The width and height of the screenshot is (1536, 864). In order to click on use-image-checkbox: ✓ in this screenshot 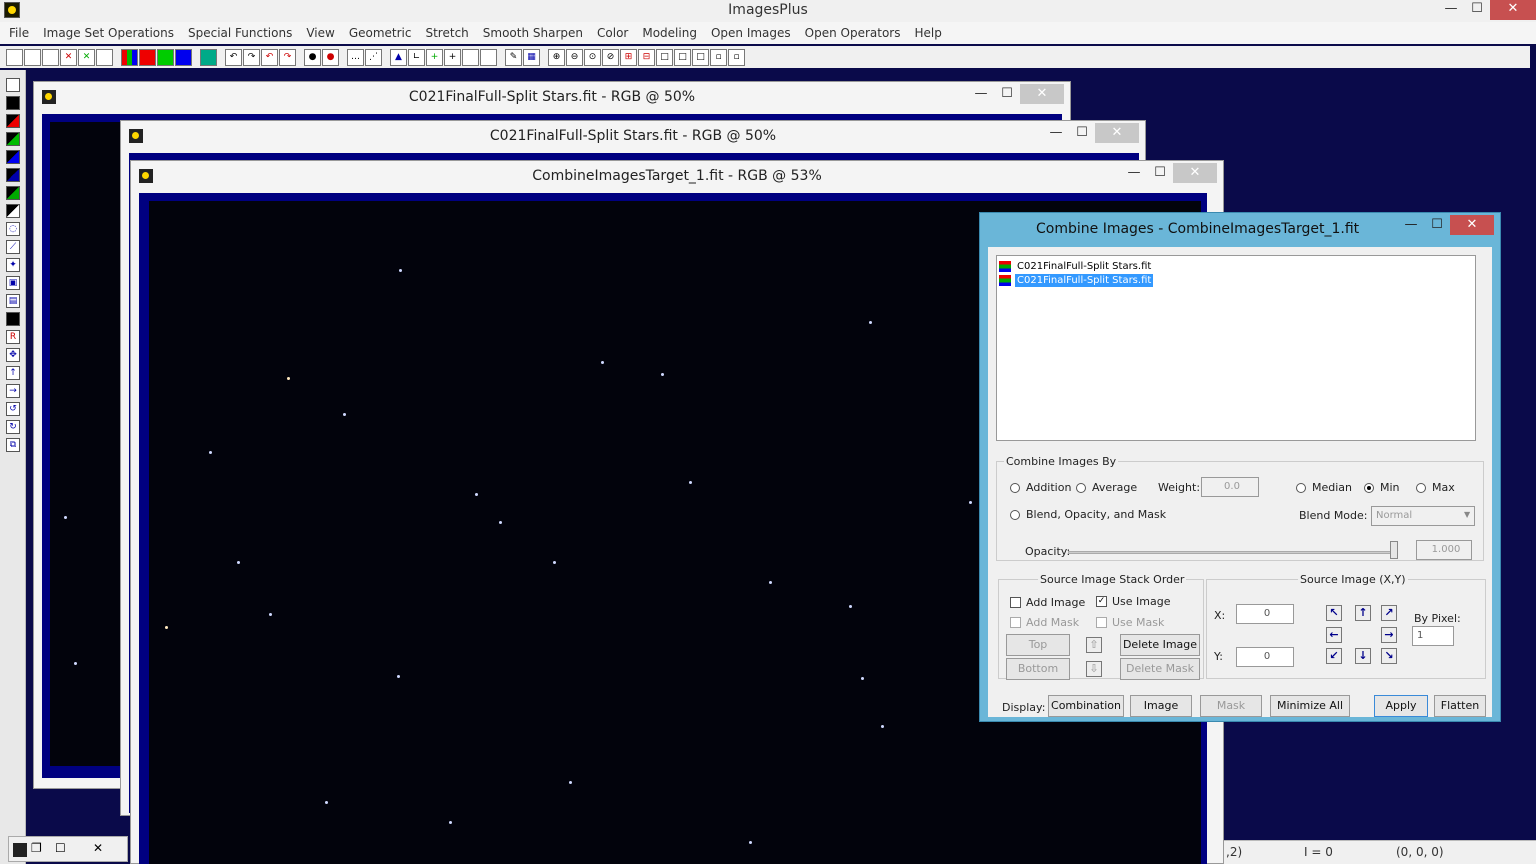, I will do `click(1101, 601)`.